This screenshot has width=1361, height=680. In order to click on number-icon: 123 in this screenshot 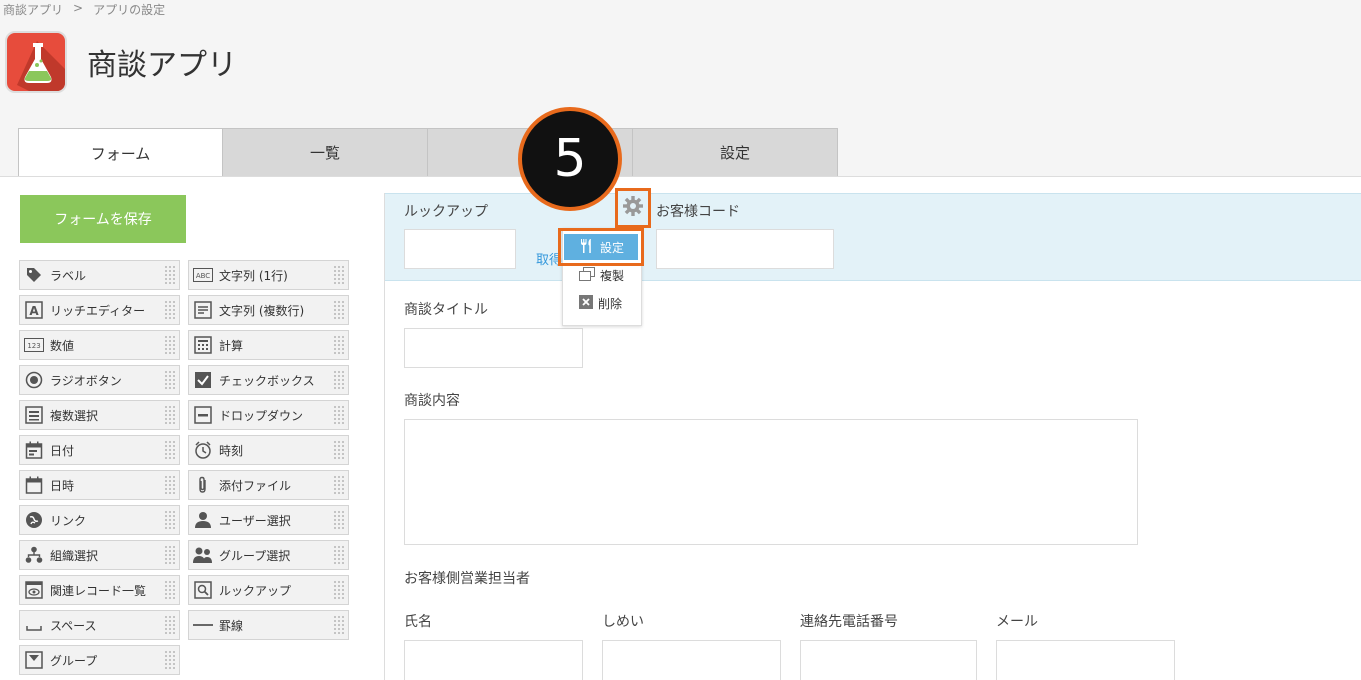, I will do `click(34, 345)`.